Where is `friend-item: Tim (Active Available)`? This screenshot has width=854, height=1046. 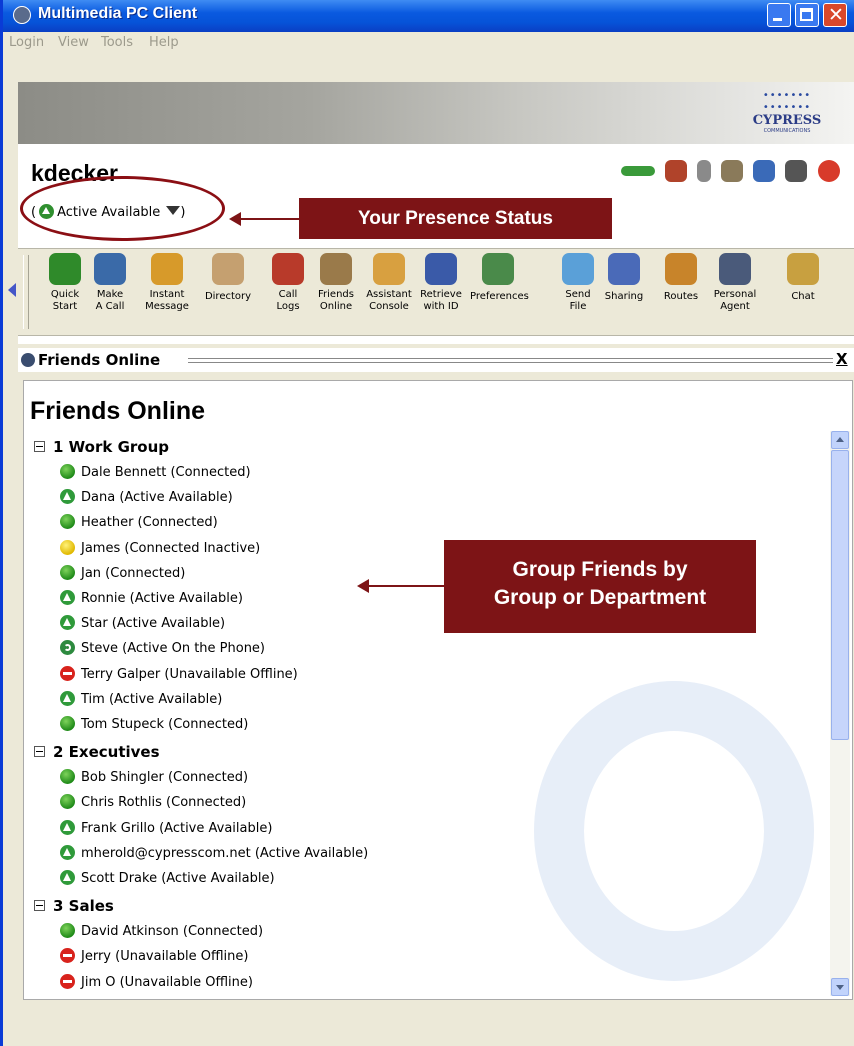 friend-item: Tim (Active Available) is located at coordinates (141, 698).